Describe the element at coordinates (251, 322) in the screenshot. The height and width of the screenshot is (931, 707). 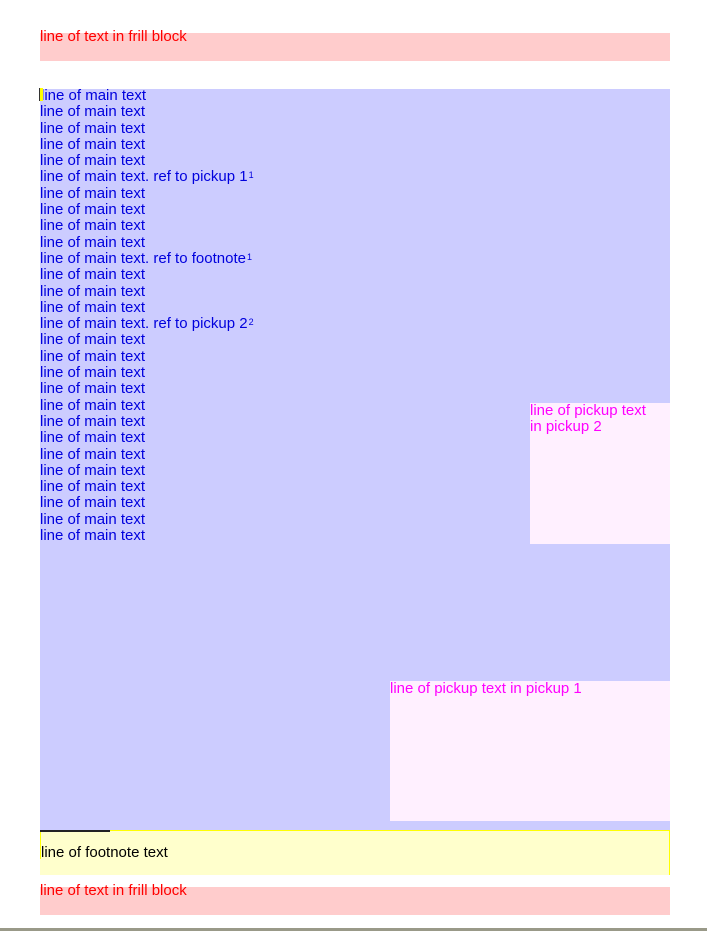
I see `reference-marker: 2` at that location.